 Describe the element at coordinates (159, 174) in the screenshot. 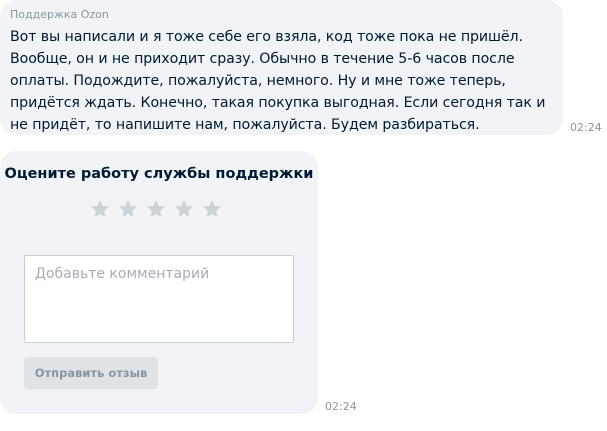

I see `rating-title: Оцените работу службы поддержки` at that location.